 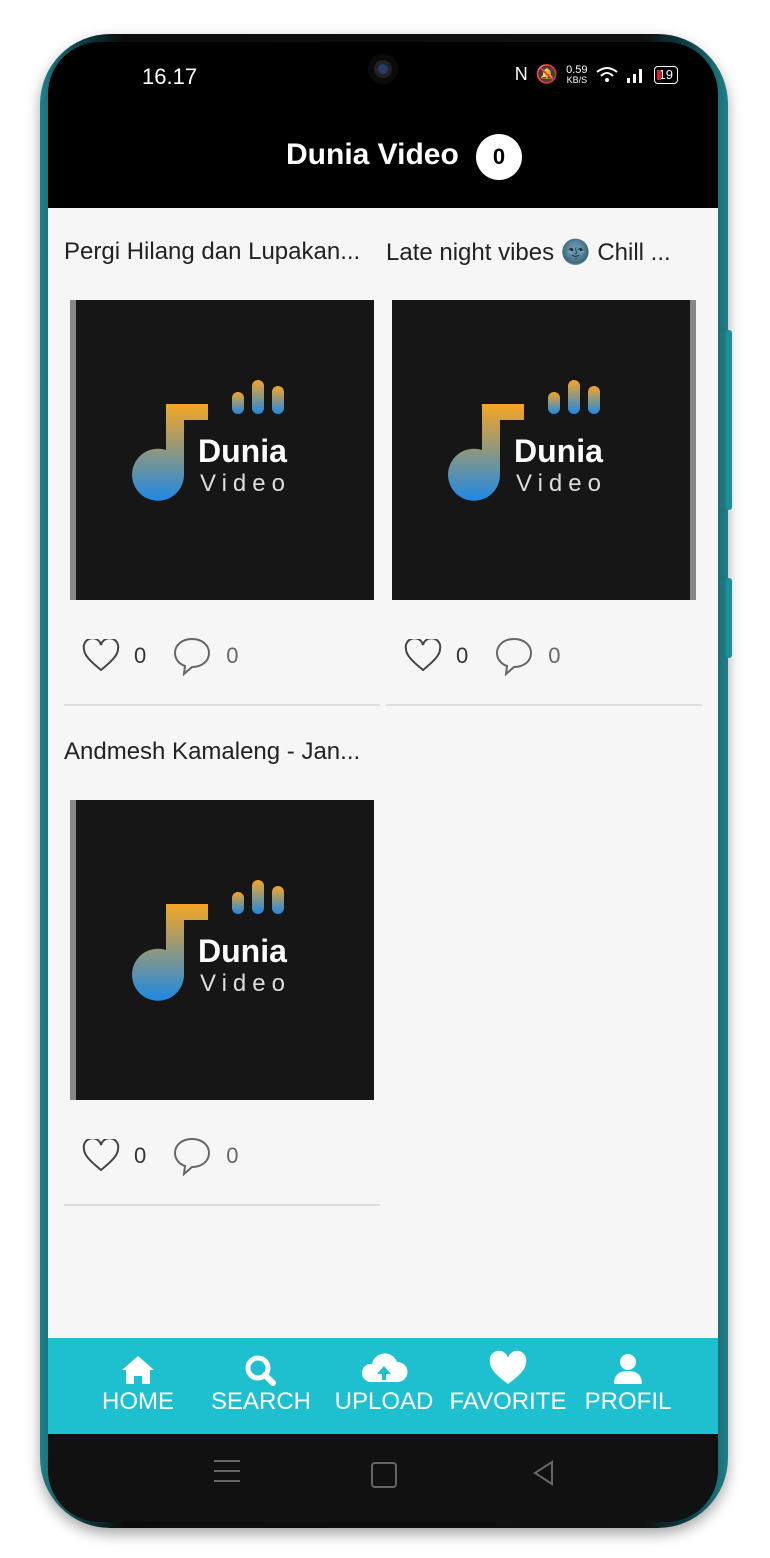 I want to click on nav-home-label: HOME, so click(x=138, y=1401).